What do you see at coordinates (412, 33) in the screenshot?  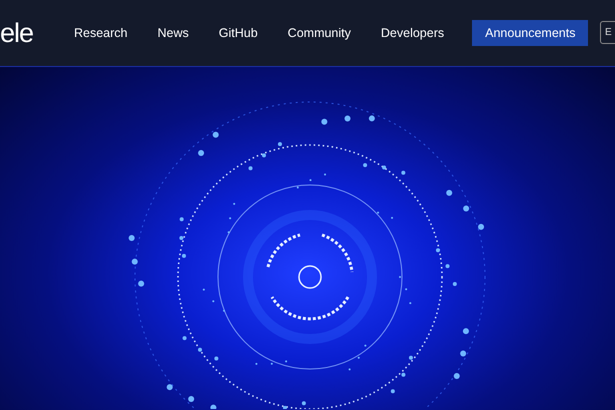 I see `nav-link: Developers` at bounding box center [412, 33].